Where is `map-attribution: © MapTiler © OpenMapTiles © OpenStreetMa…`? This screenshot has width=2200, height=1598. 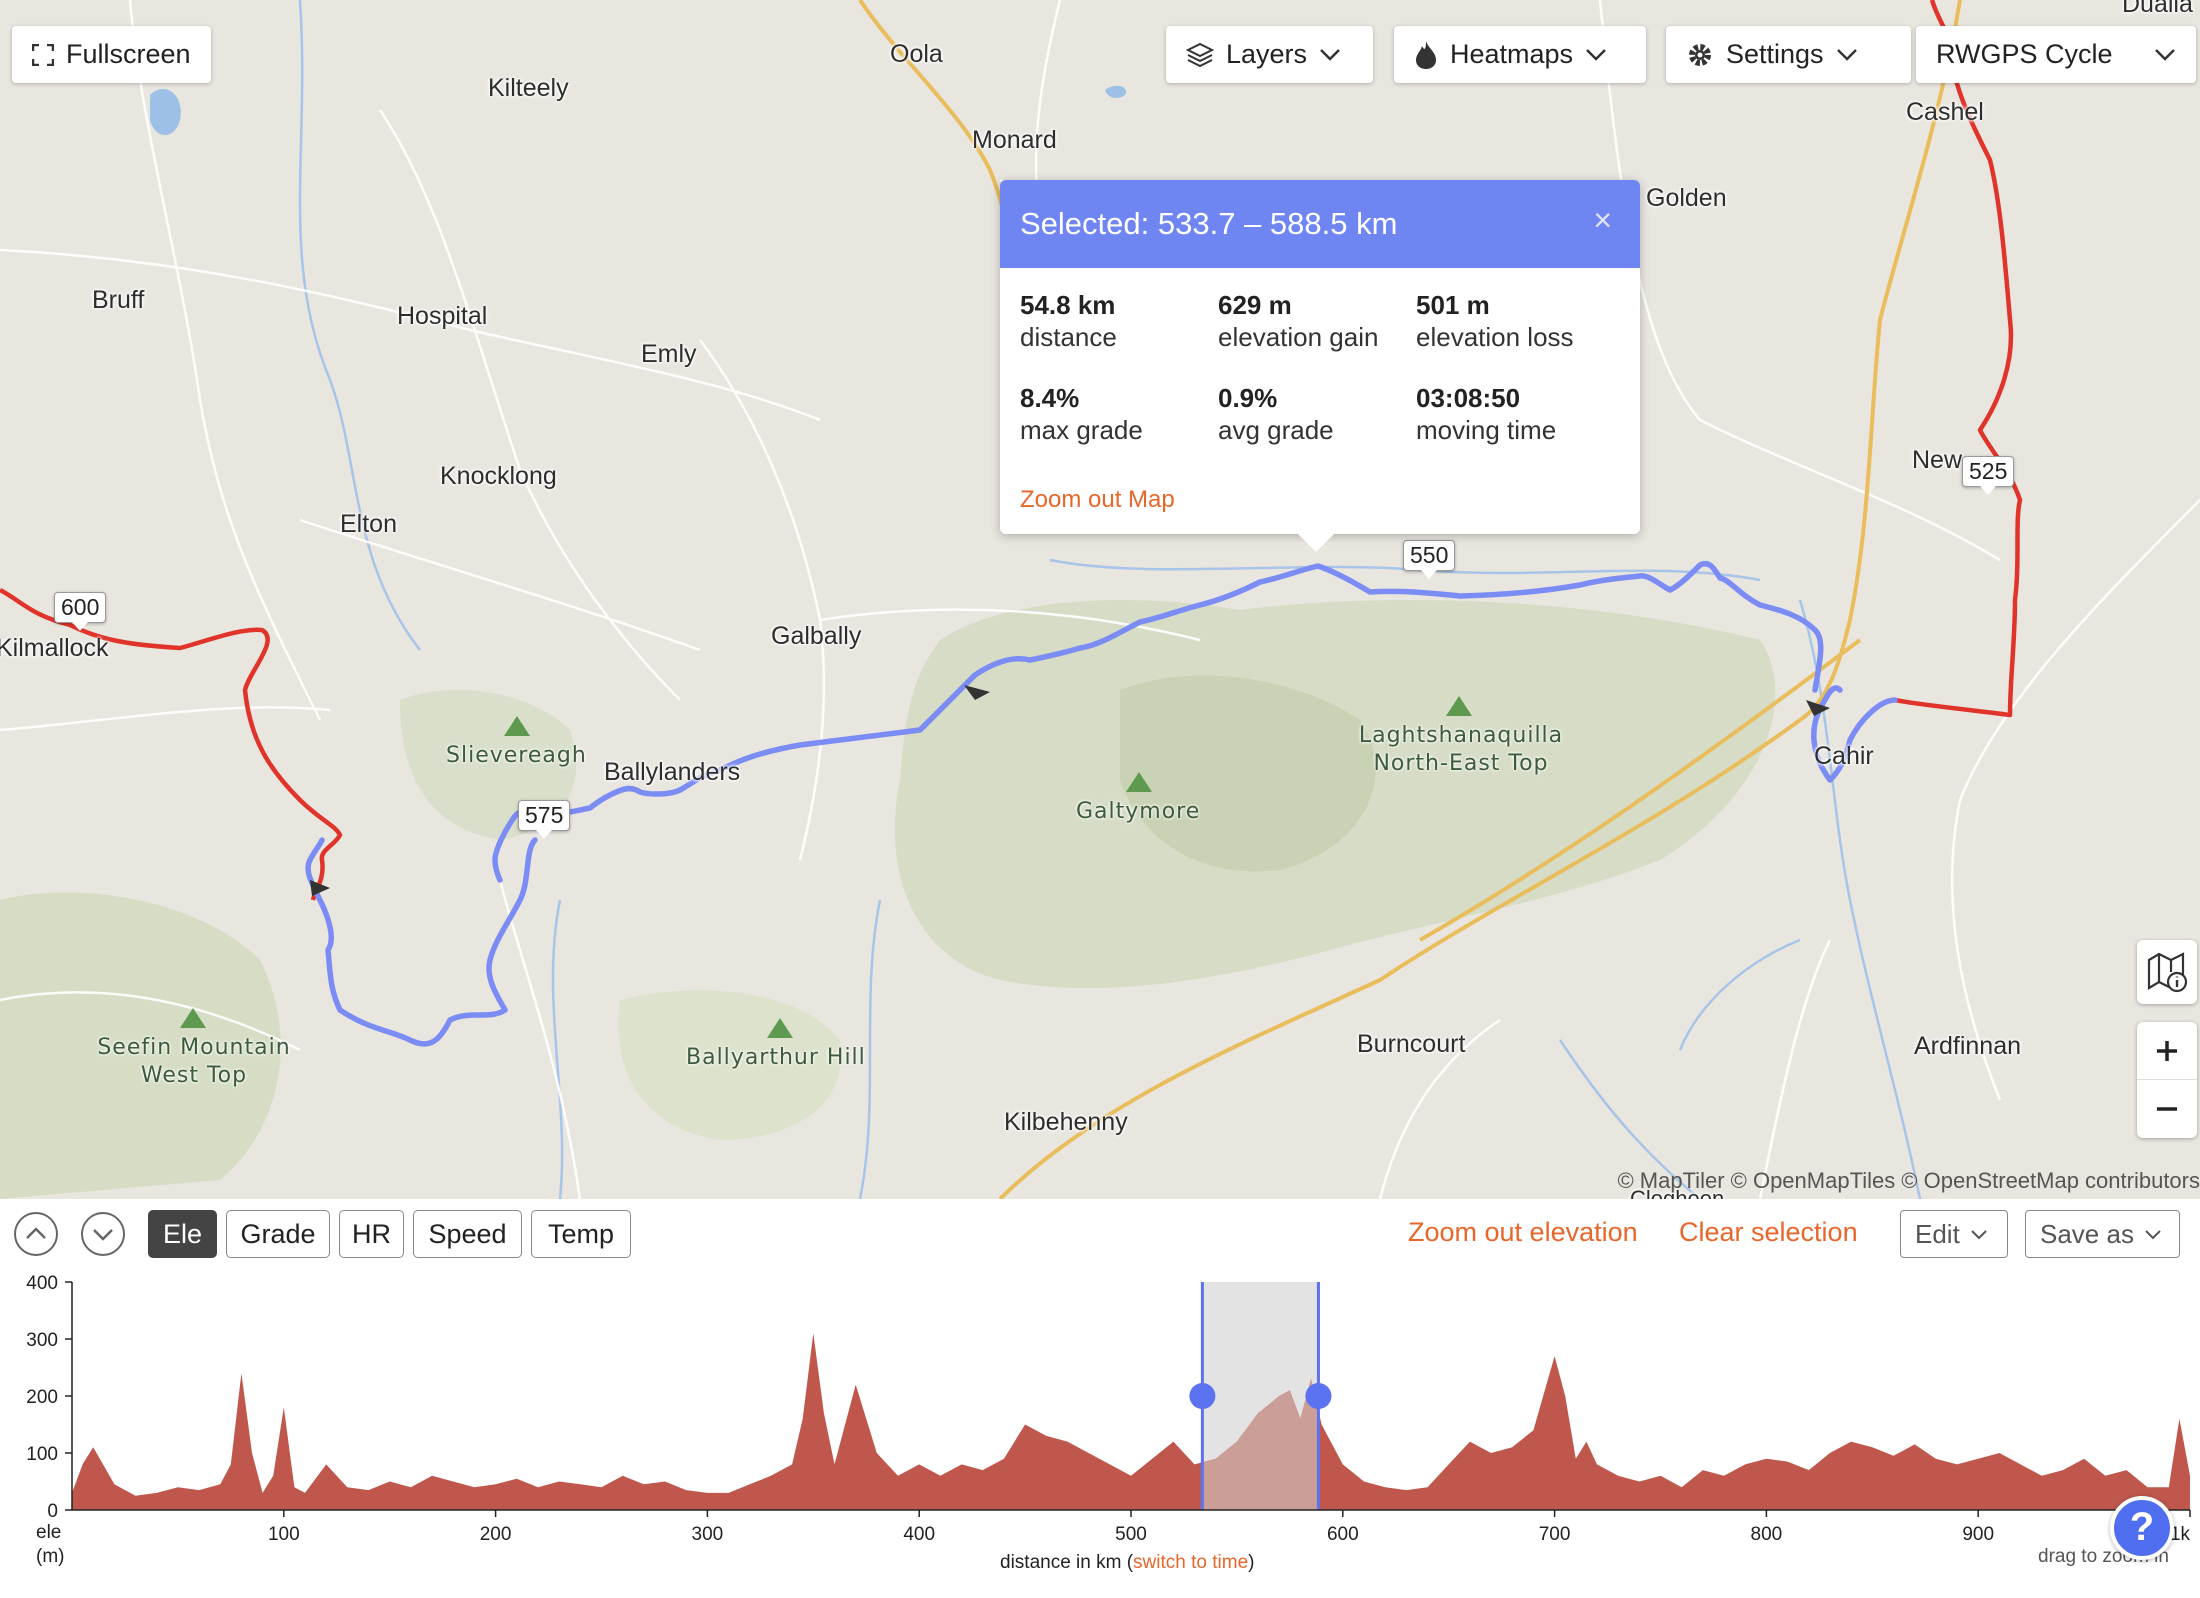 map-attribution: © MapTiler © OpenMapTiles © OpenStreetMa… is located at coordinates (1908, 1181).